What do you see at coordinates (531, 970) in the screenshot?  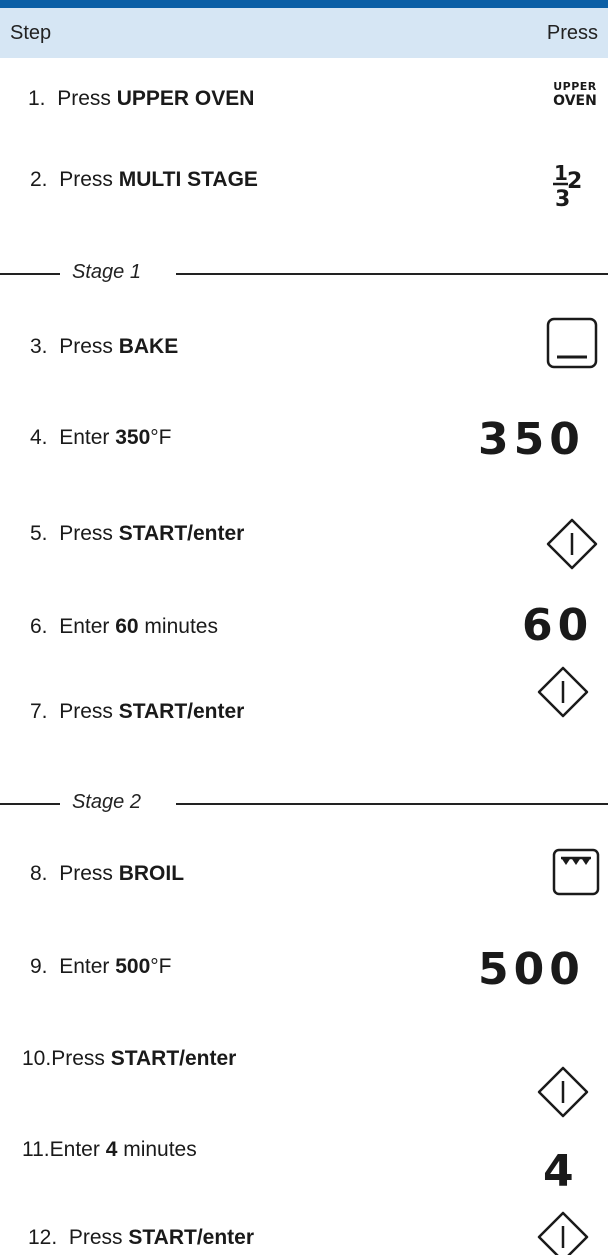 I see `temperature-500-keys: 500` at bounding box center [531, 970].